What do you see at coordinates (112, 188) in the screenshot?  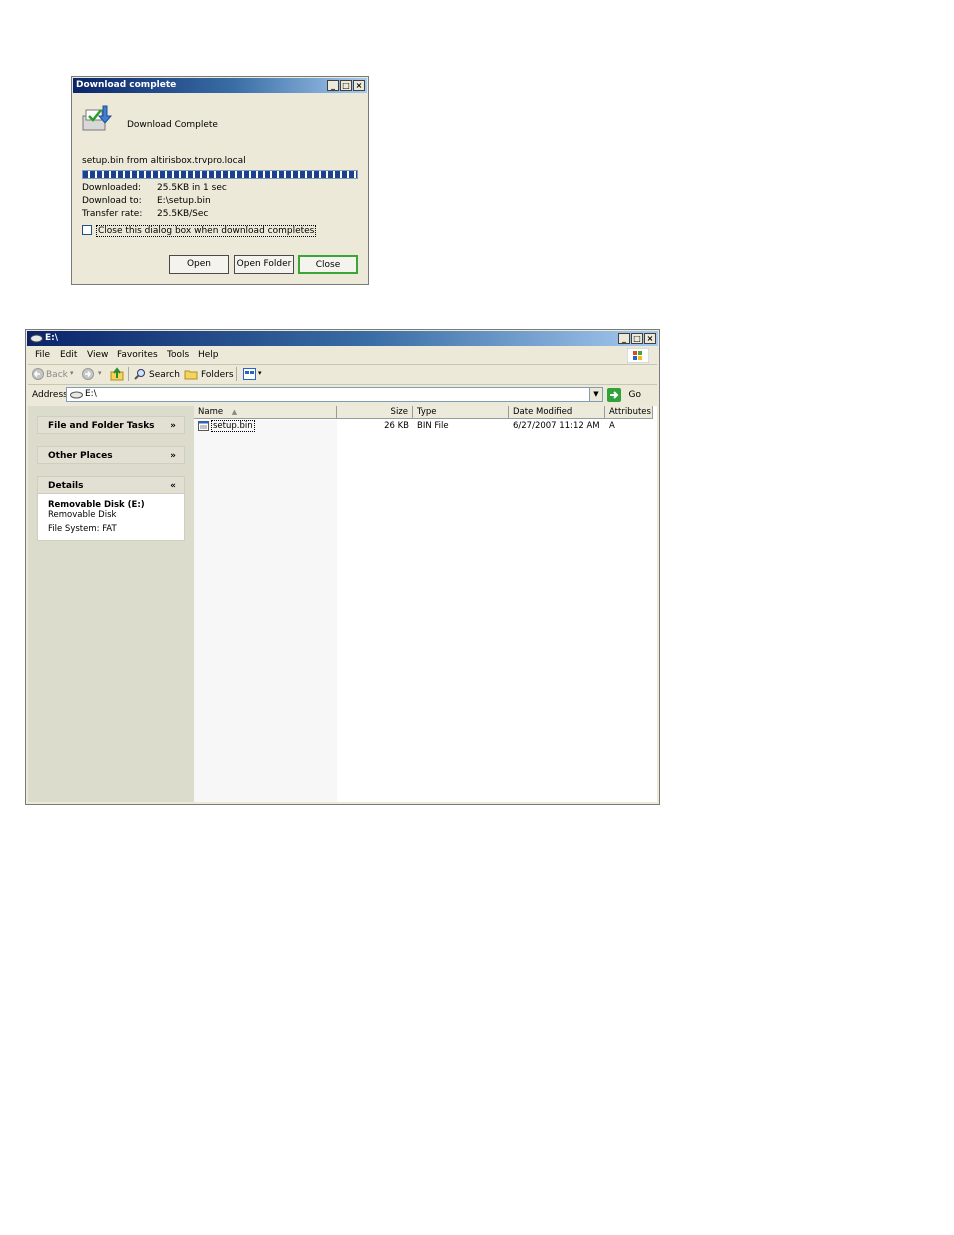 I see `downloaded-label: Downloaded:` at bounding box center [112, 188].